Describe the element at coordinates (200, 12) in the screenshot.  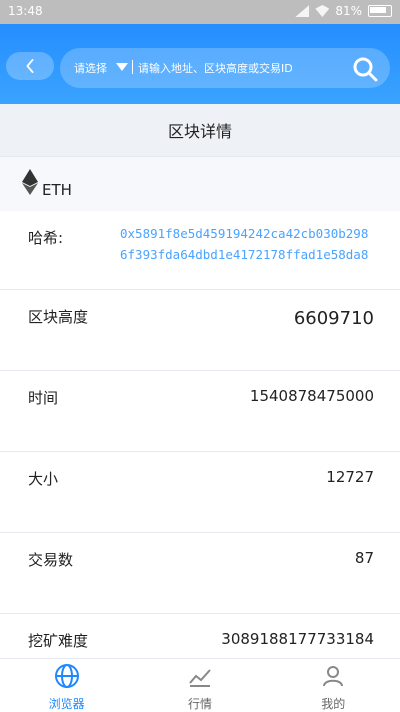
I see `status-bar: 13:48 81%` at that location.